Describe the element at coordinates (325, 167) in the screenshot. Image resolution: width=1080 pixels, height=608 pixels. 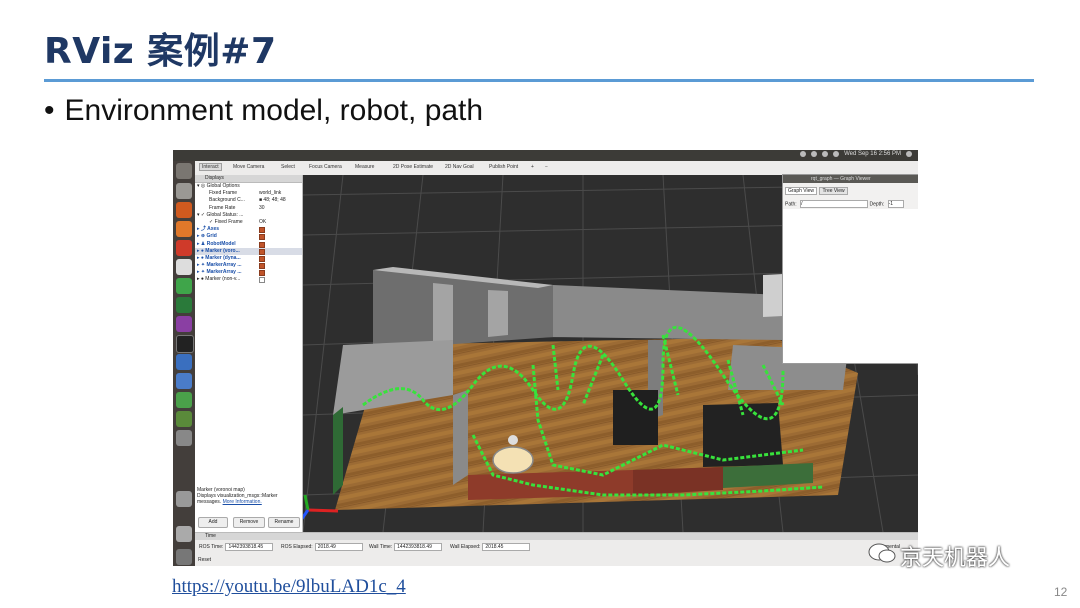
I see `tool-focus-camera: Focus Camera` at that location.